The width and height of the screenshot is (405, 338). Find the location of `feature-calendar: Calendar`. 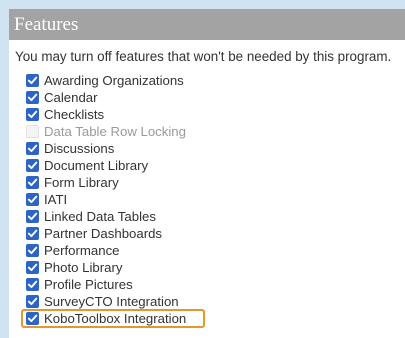

feature-calendar: Calendar is located at coordinates (215, 97).